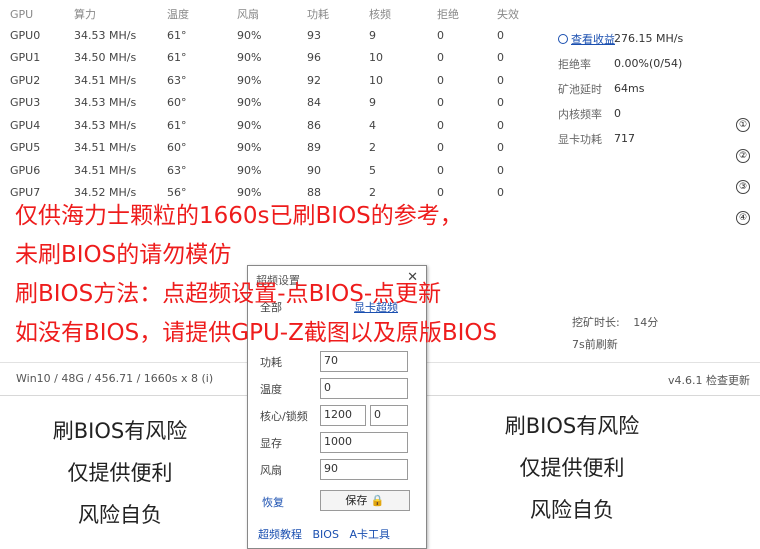 Image resolution: width=760 pixels, height=549 pixels. Describe the element at coordinates (580, 114) in the screenshot. I see `memory-label: 内核频率` at that location.